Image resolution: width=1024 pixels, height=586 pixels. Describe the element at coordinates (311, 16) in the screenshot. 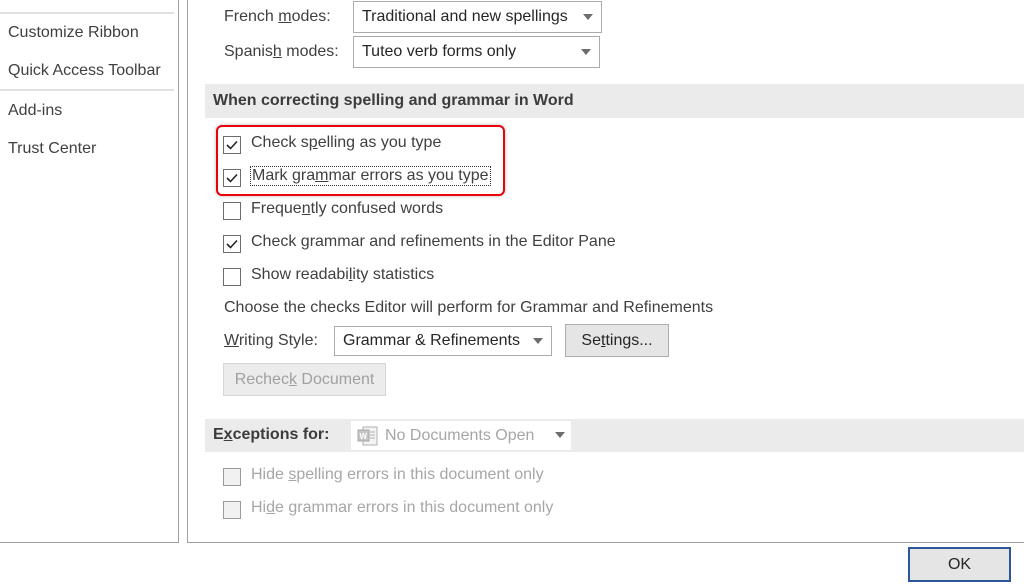

I see `label-text: odes:` at that location.